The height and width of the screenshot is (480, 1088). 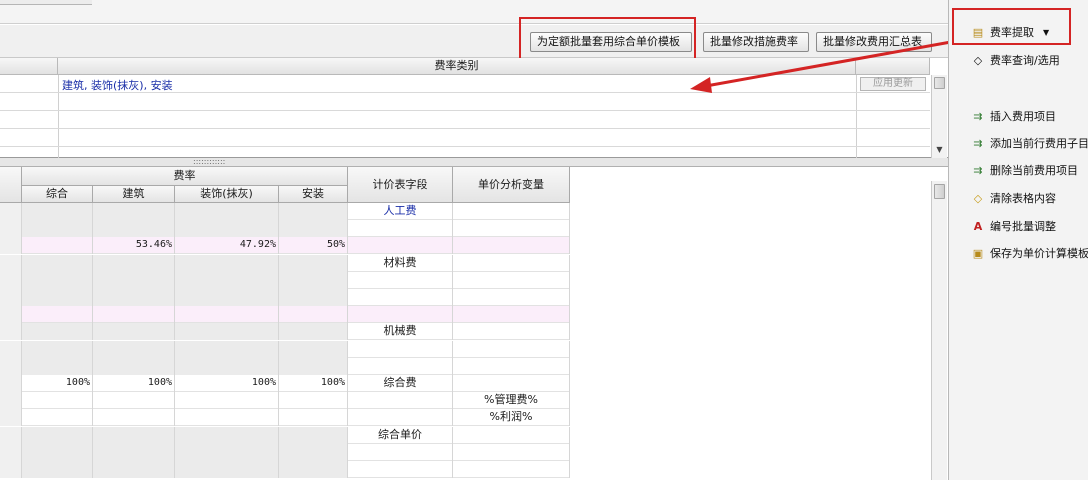 What do you see at coordinates (285, 401) in the screenshot?
I see `table-row: %管理费%` at bounding box center [285, 401].